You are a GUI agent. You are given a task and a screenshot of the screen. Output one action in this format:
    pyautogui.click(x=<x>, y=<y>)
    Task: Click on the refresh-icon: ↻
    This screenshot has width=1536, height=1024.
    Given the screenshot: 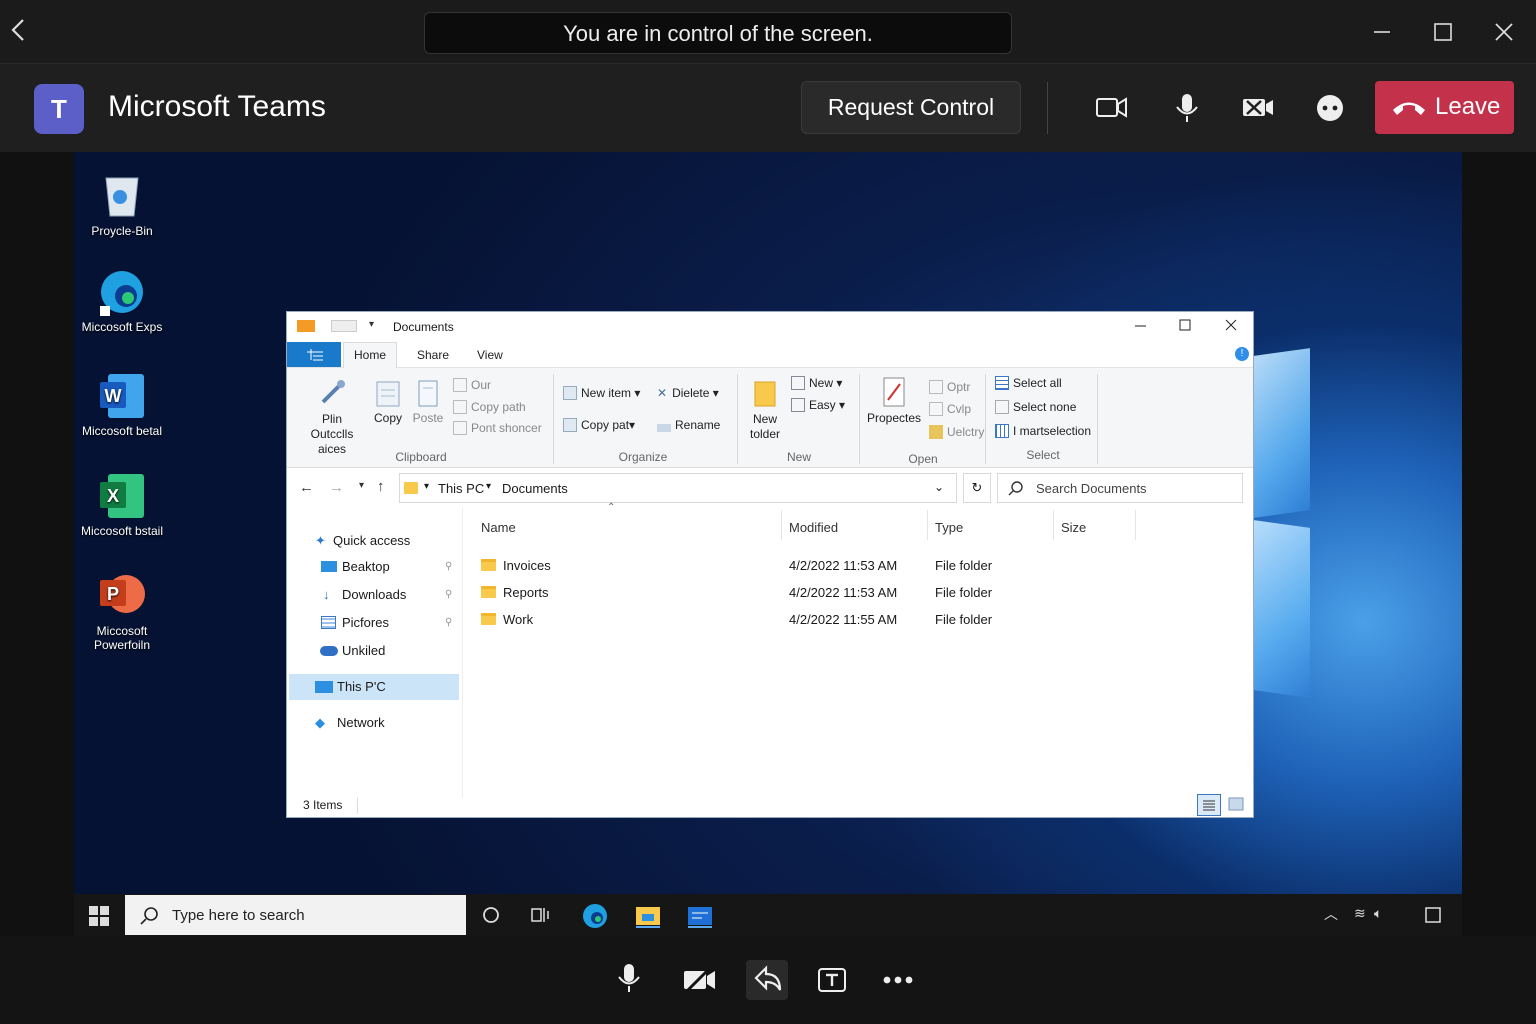 What is the action you would take?
    pyautogui.click(x=977, y=488)
    